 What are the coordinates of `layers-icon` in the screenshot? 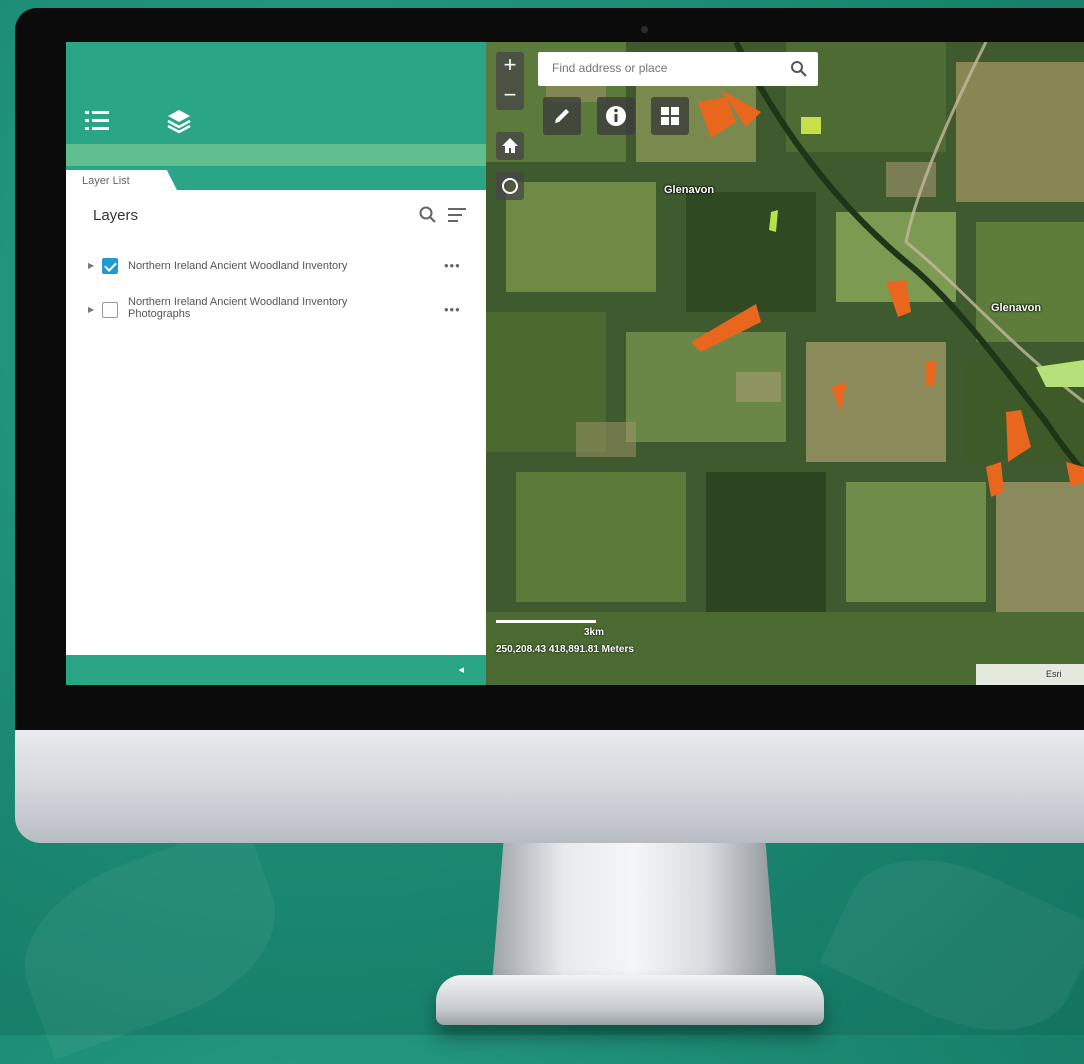 It's located at (179, 121).